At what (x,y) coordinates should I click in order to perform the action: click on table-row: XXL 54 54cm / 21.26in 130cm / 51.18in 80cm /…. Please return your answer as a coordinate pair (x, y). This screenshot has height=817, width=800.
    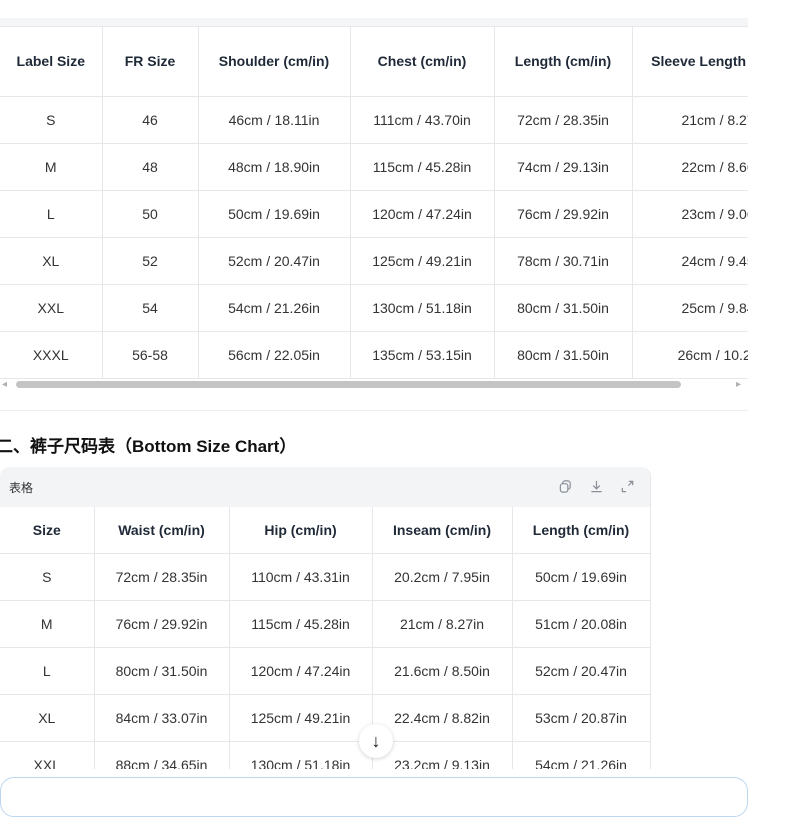
    Looking at the image, I should click on (374, 308).